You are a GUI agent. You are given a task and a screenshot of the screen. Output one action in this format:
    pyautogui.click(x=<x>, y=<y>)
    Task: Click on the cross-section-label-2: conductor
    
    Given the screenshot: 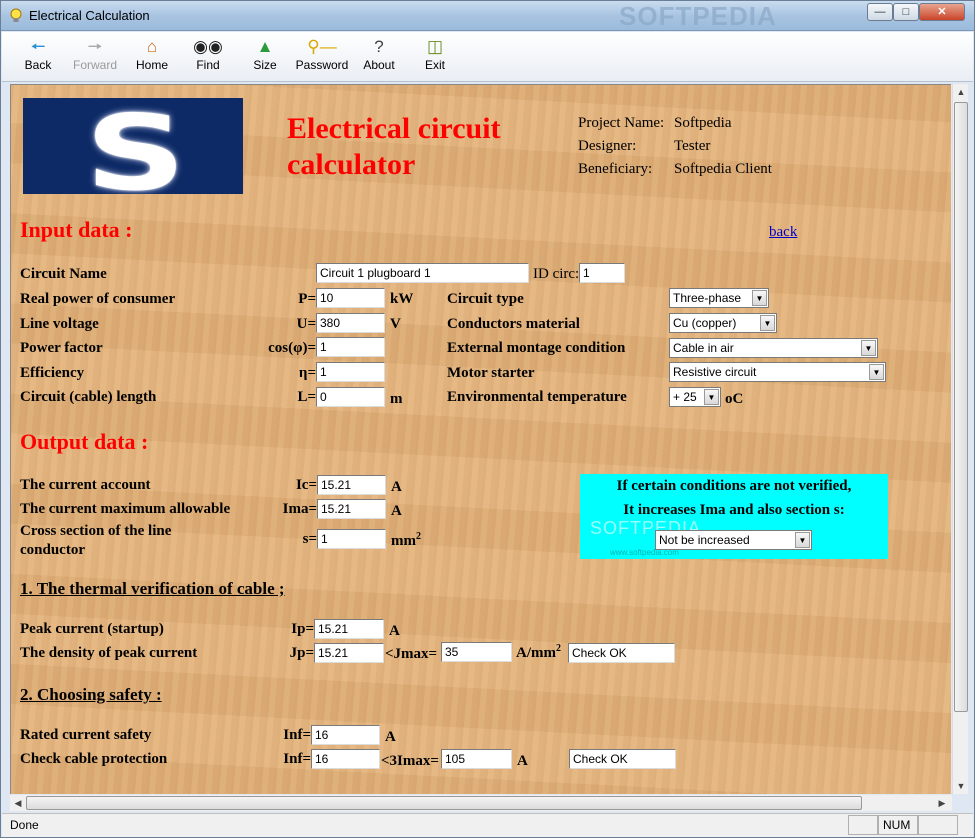 What is the action you would take?
    pyautogui.click(x=52, y=550)
    